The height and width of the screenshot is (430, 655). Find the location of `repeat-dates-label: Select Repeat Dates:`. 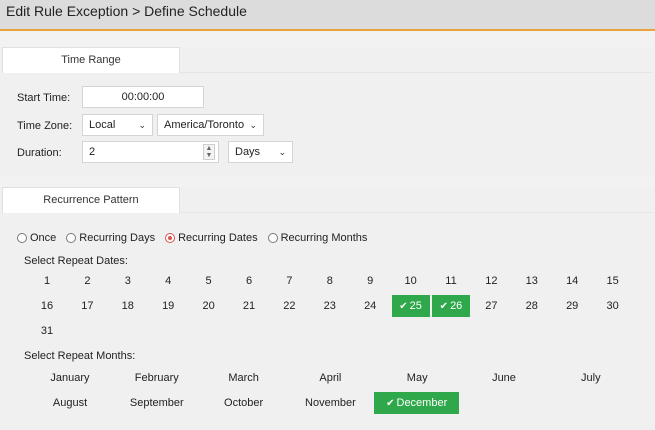

repeat-dates-label: Select Repeat Dates: is located at coordinates (76, 261).